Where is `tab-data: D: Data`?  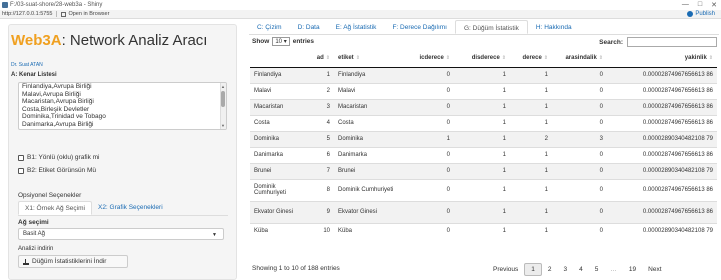 tab-data: D: Data is located at coordinates (309, 27).